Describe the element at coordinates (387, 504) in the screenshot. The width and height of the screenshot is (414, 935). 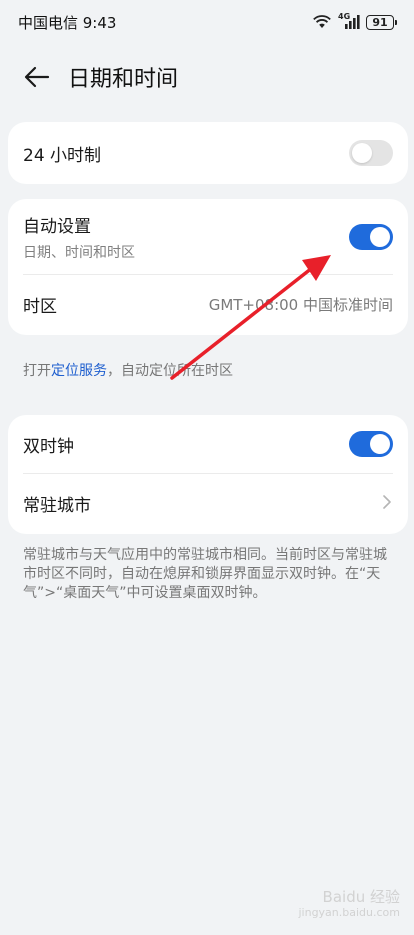
I see `chevron-right-icon` at that location.